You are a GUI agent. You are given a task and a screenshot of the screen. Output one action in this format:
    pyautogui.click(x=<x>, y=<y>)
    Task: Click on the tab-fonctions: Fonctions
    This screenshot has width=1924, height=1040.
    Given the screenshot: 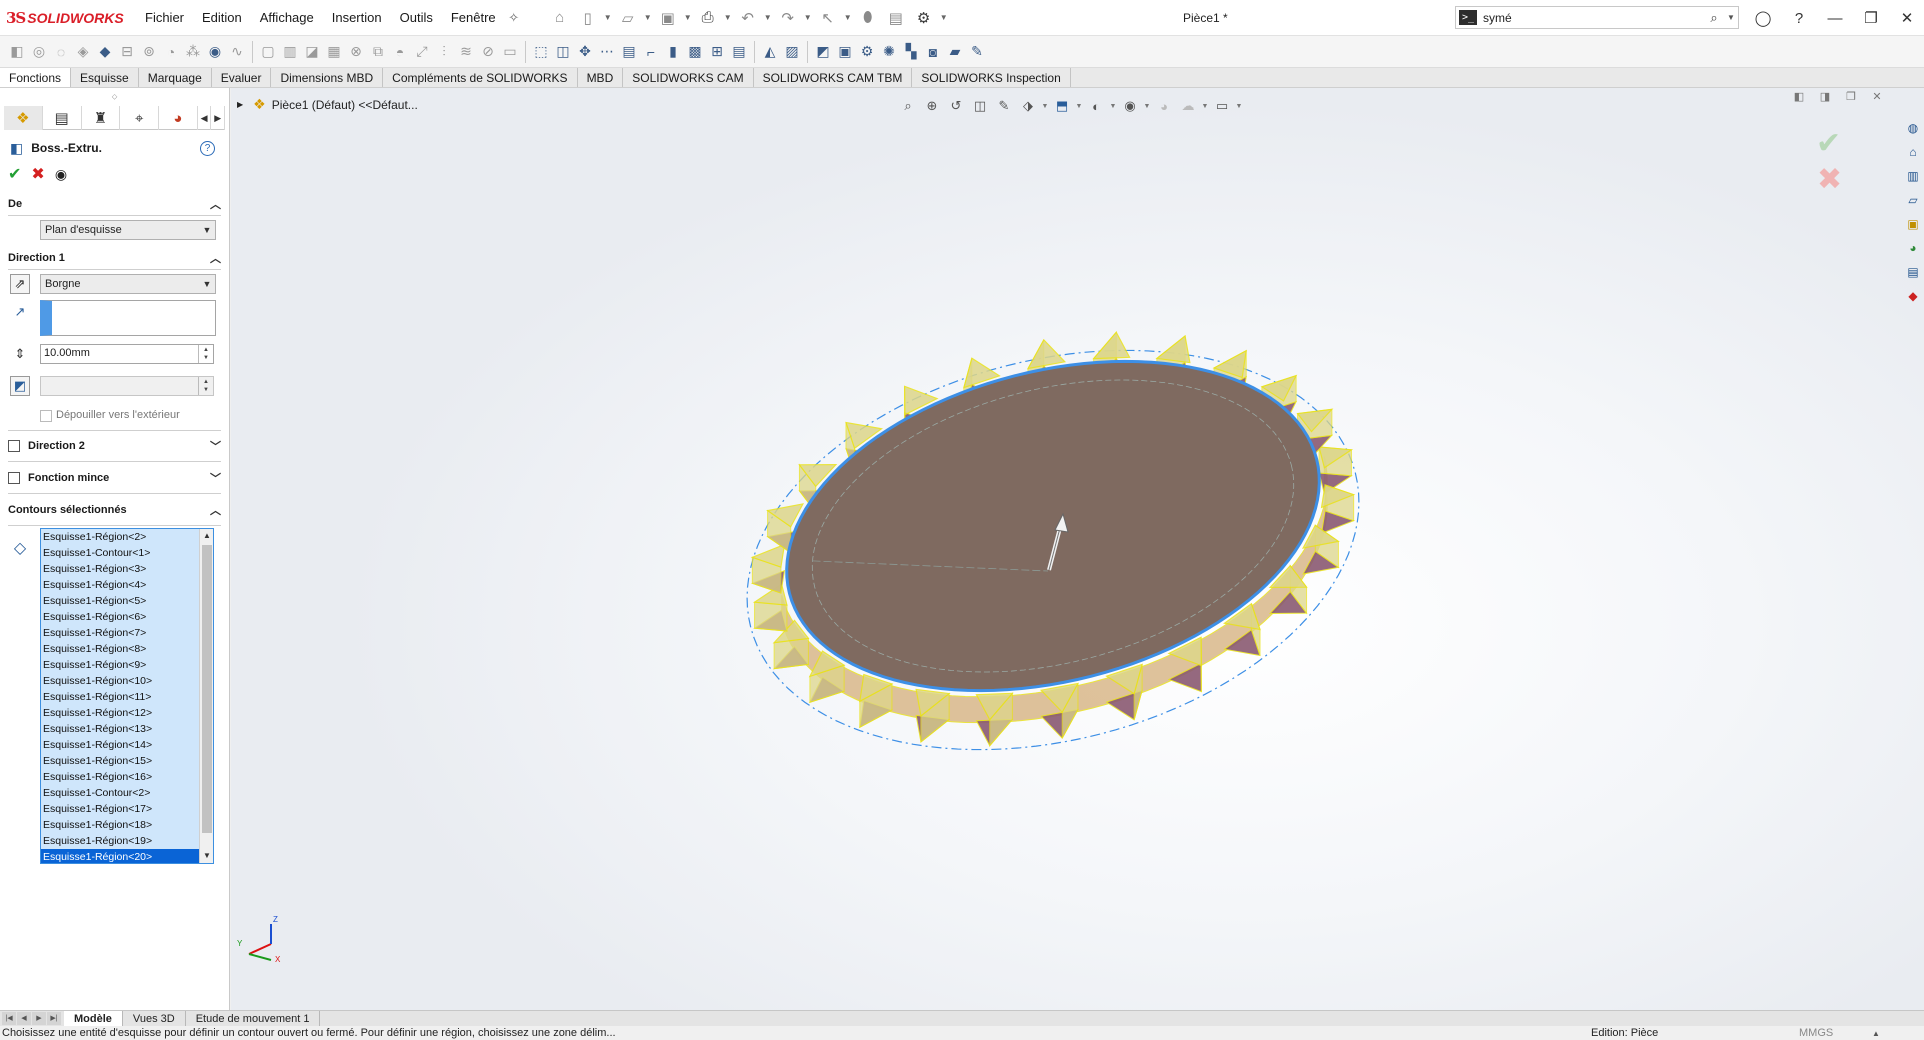 What is the action you would take?
    pyautogui.click(x=35, y=77)
    